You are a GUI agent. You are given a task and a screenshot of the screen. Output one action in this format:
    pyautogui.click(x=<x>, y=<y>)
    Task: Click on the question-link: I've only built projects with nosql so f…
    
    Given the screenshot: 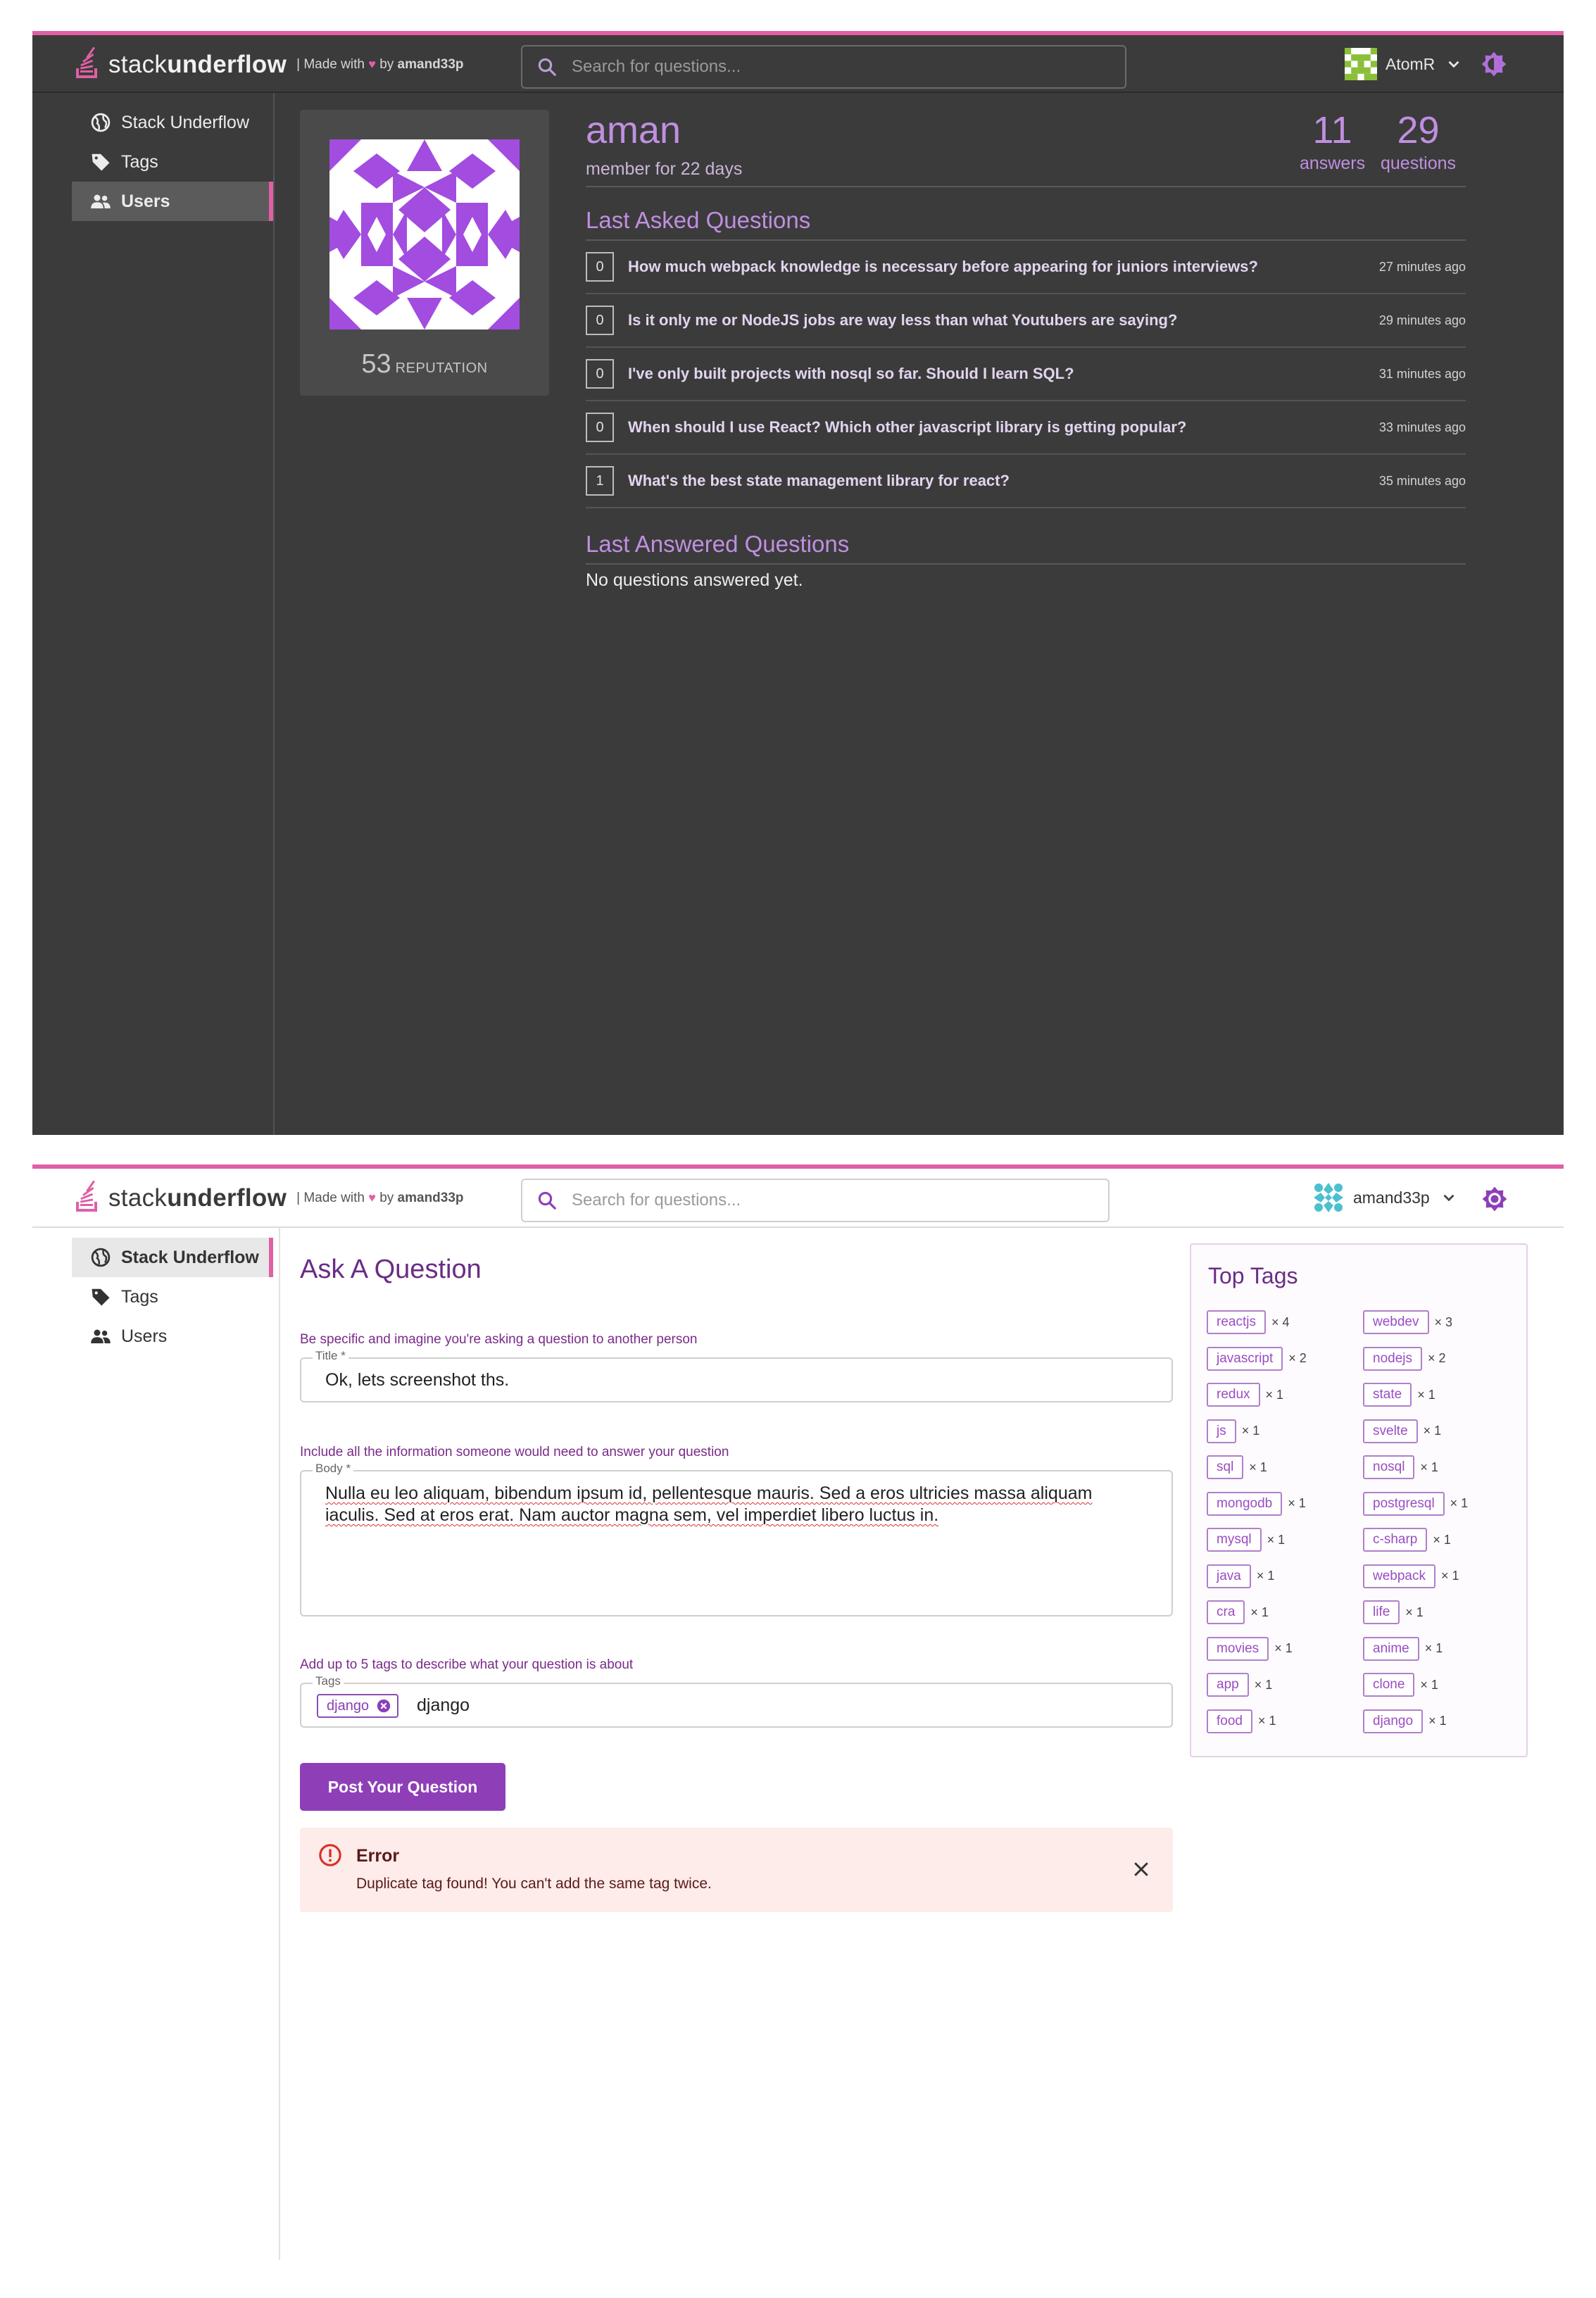 What is the action you would take?
    pyautogui.click(x=1003, y=374)
    